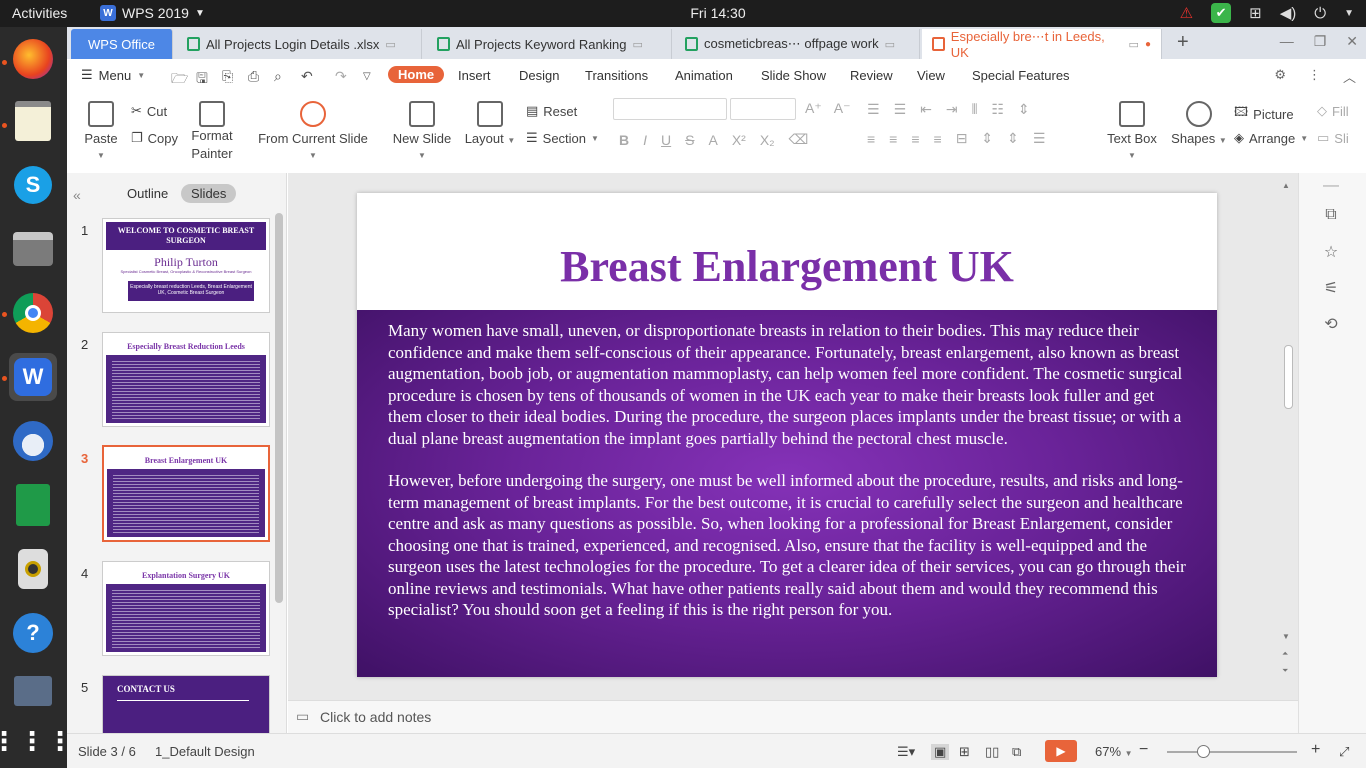 This screenshot has width=1366, height=768. Describe the element at coordinates (549, 44) in the screenshot. I see `tab-keyword-ranking: All Projects Keyword Ranking ▭` at that location.